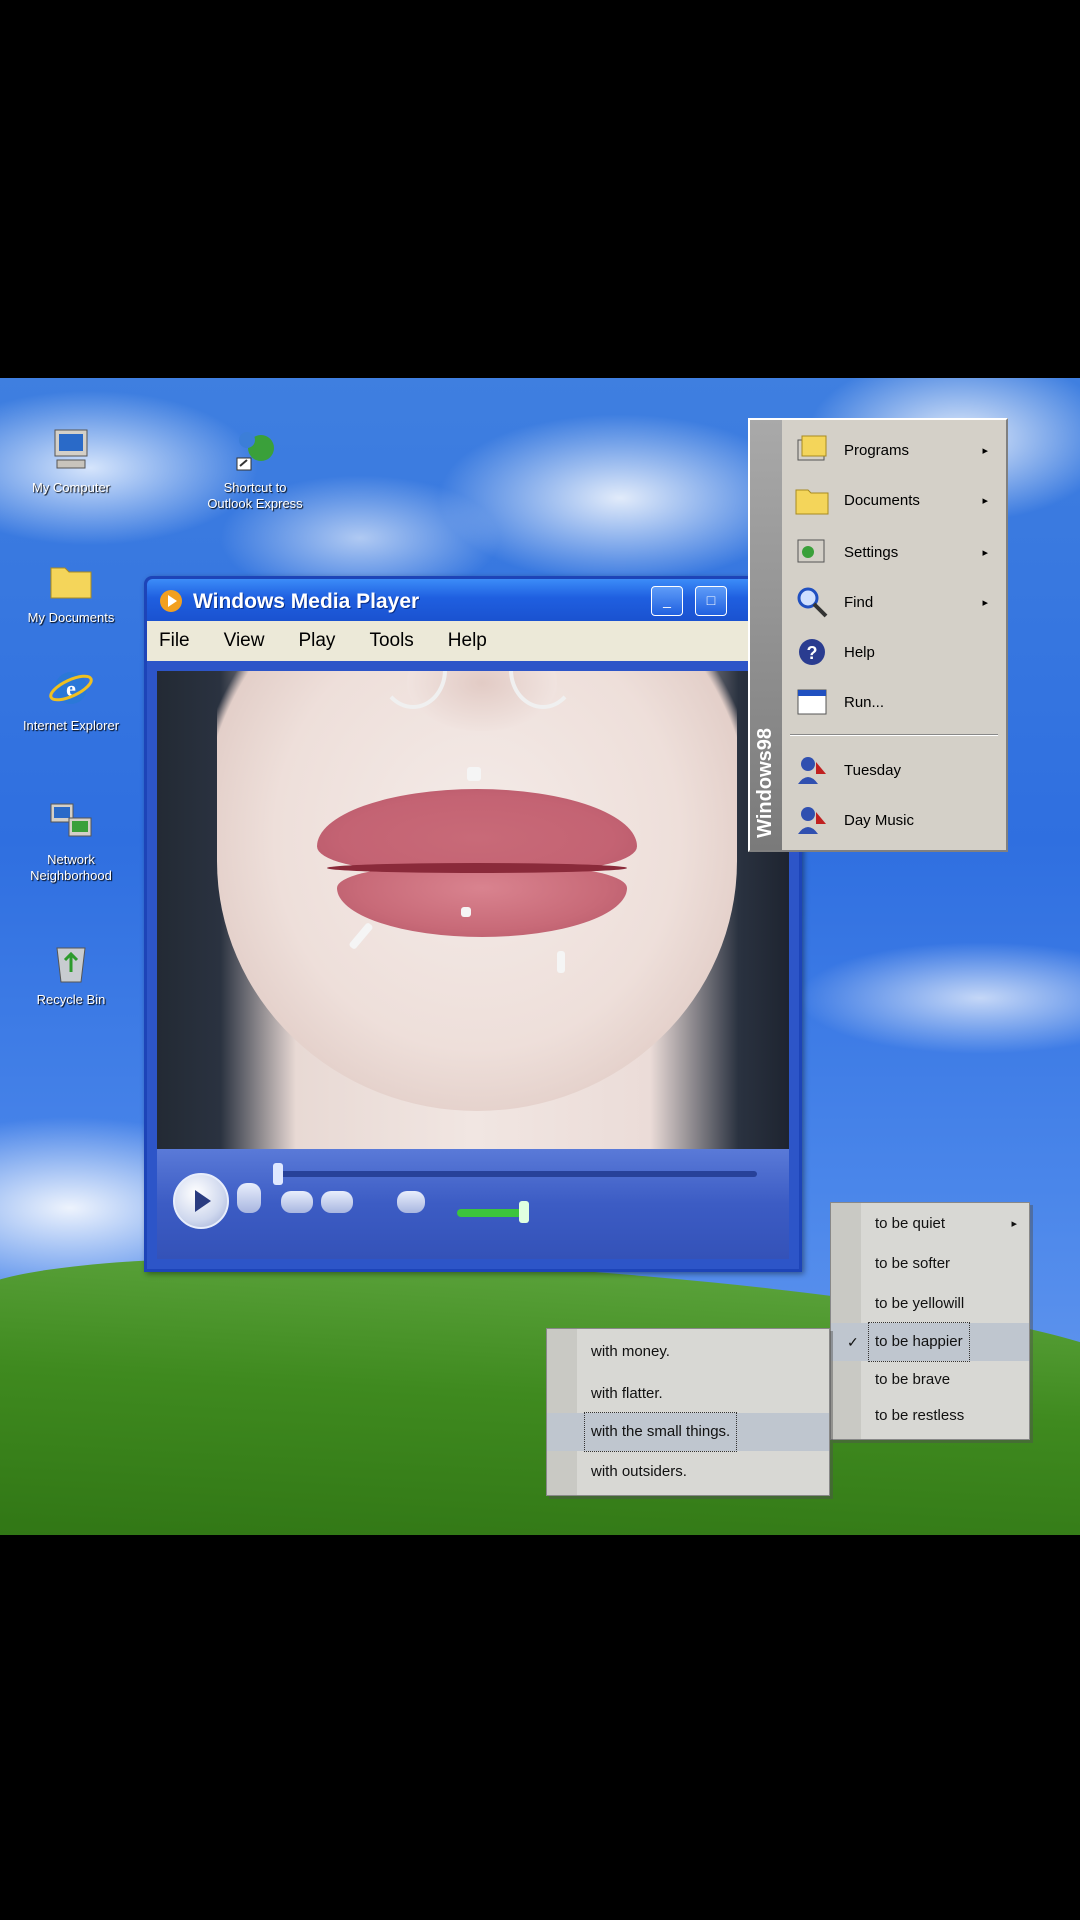  What do you see at coordinates (765, 783) in the screenshot?
I see `start-menu-band-label: Windows98` at bounding box center [765, 783].